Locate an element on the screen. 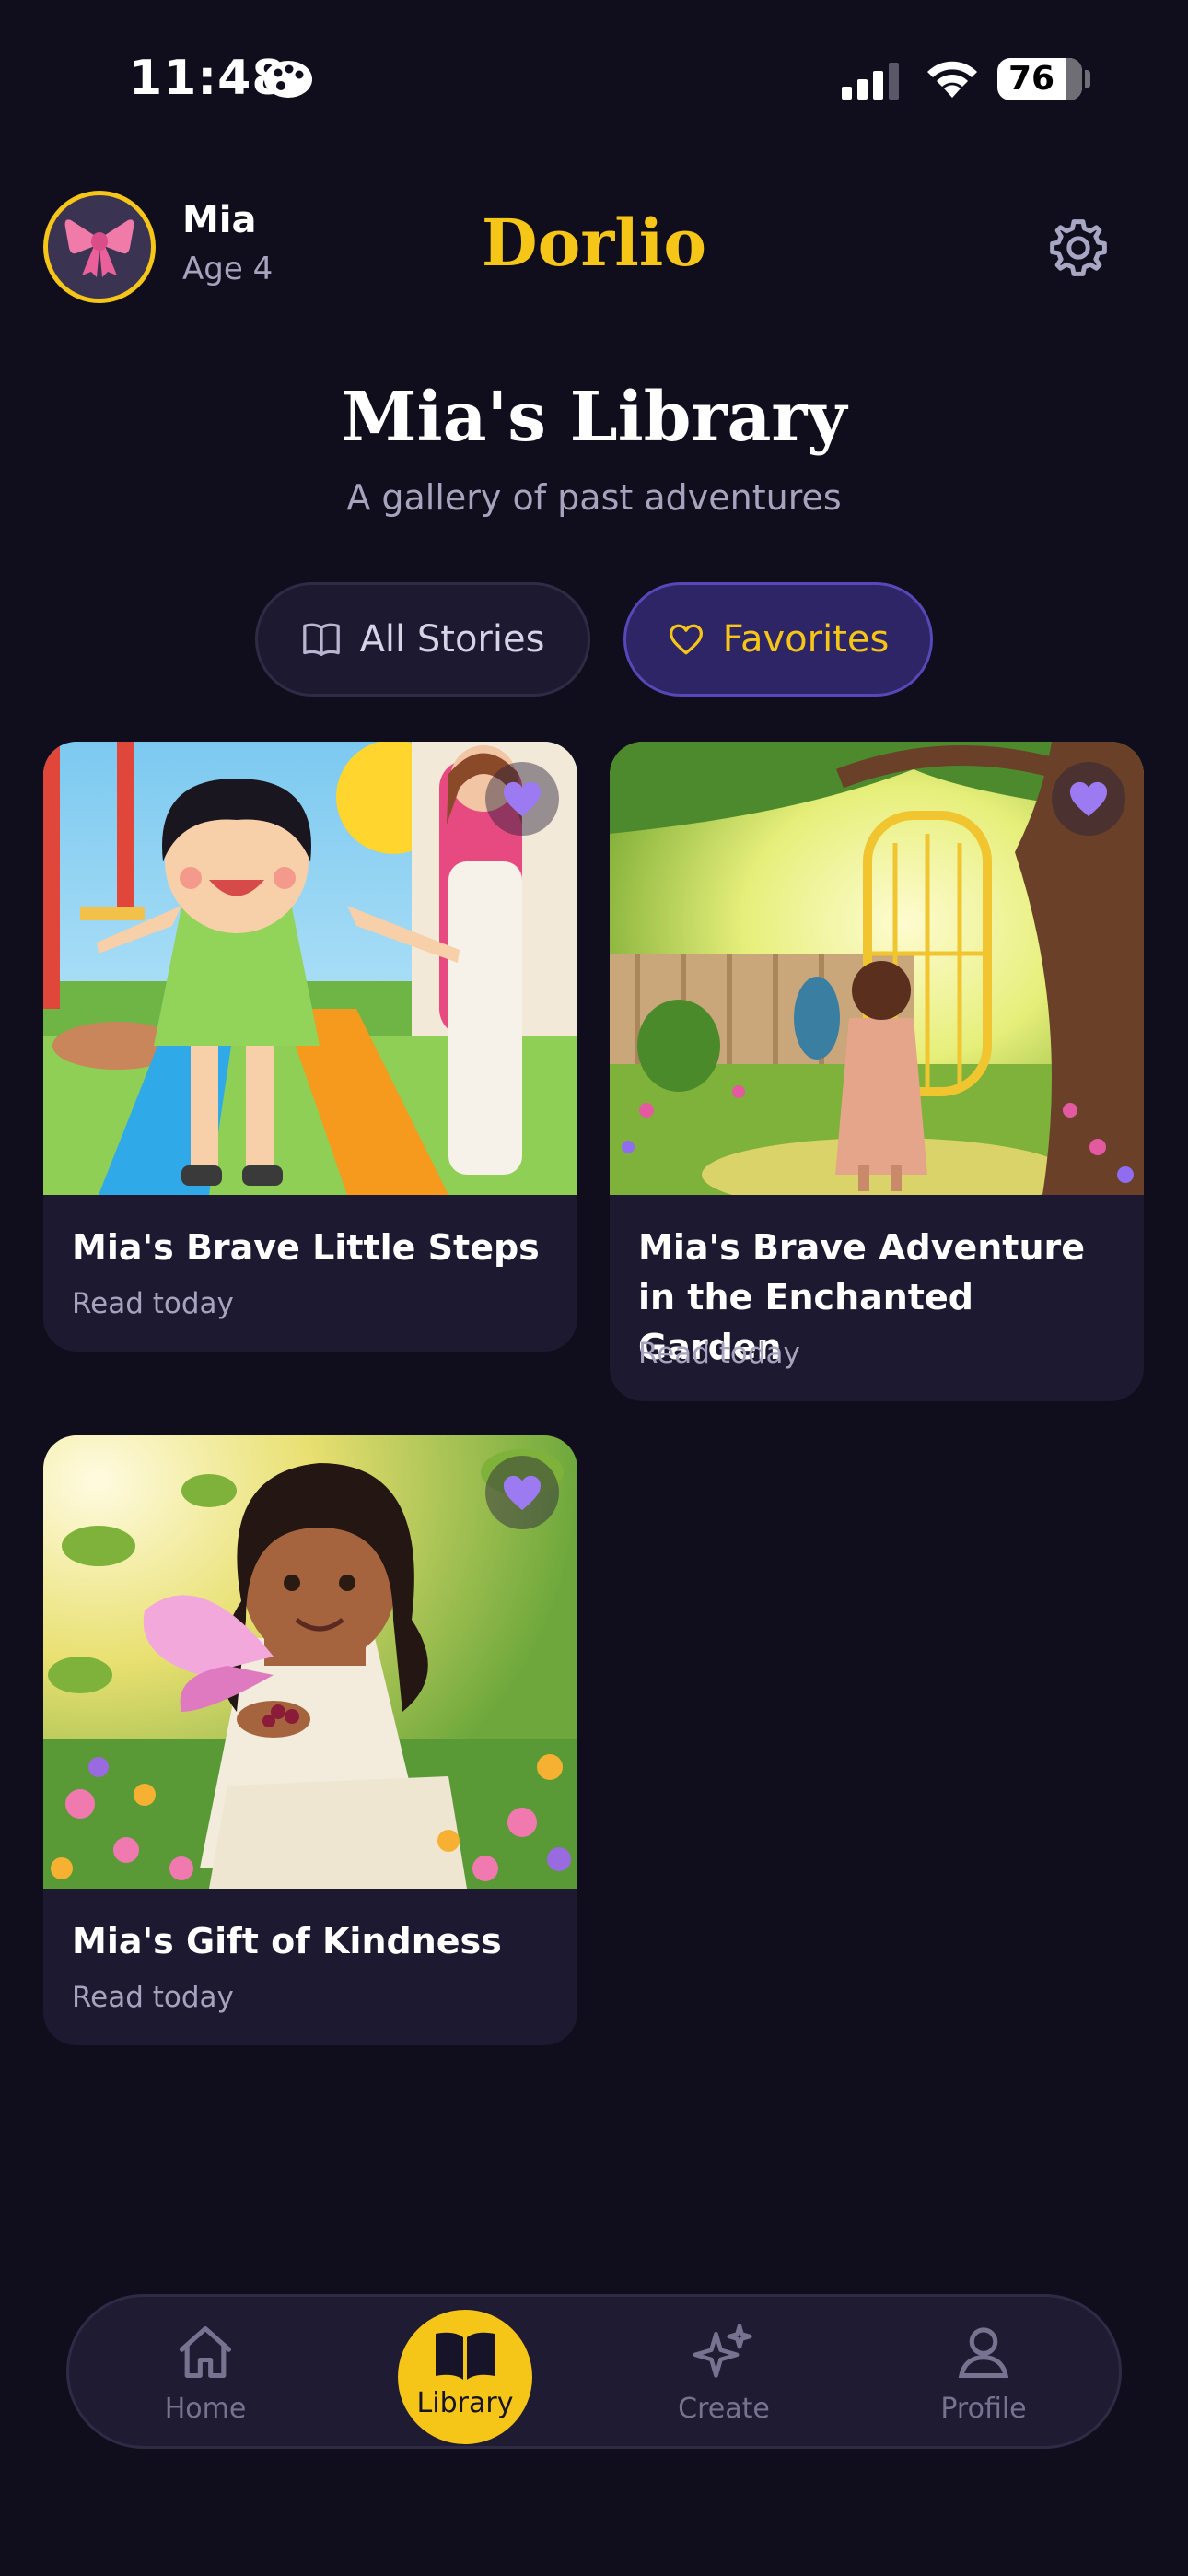  filter-favorites-label: Favorites is located at coordinates (806, 639).